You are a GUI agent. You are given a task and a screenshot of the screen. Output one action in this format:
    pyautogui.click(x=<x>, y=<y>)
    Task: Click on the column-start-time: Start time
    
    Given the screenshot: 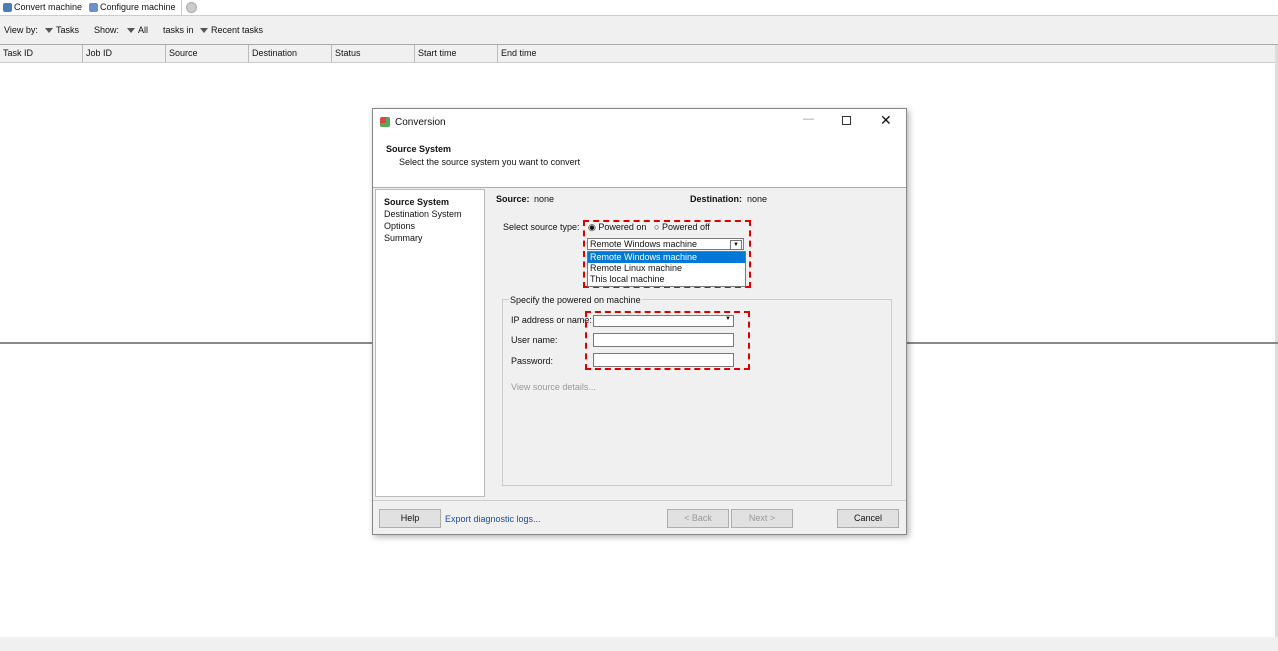 What is the action you would take?
    pyautogui.click(x=456, y=53)
    